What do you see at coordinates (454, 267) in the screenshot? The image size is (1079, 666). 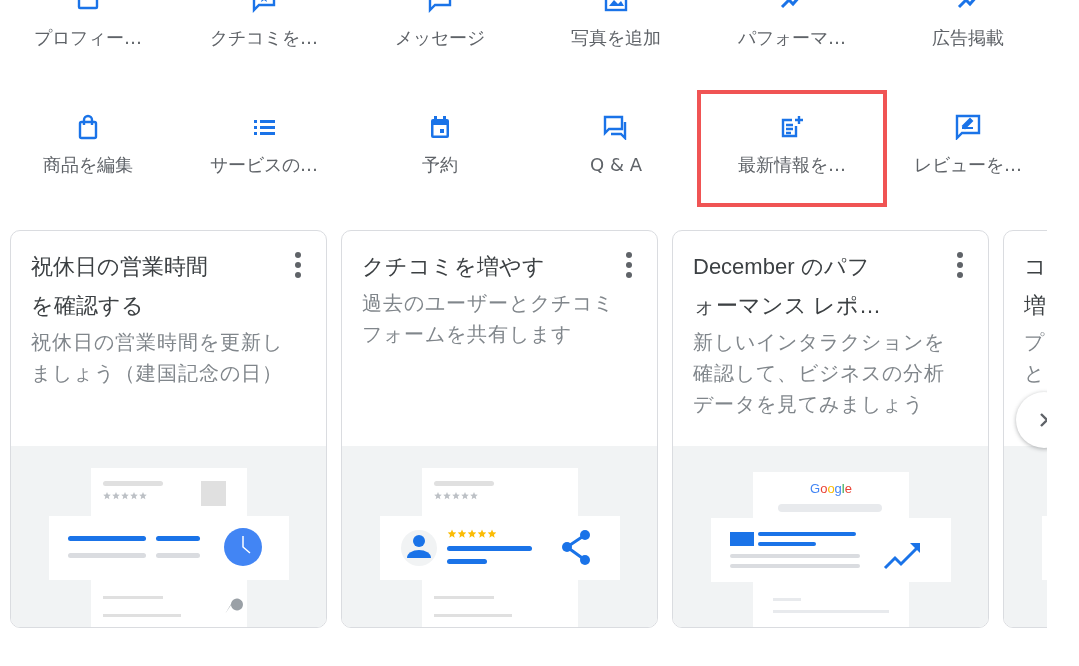 I see `card-title: クチコミを増やす` at bounding box center [454, 267].